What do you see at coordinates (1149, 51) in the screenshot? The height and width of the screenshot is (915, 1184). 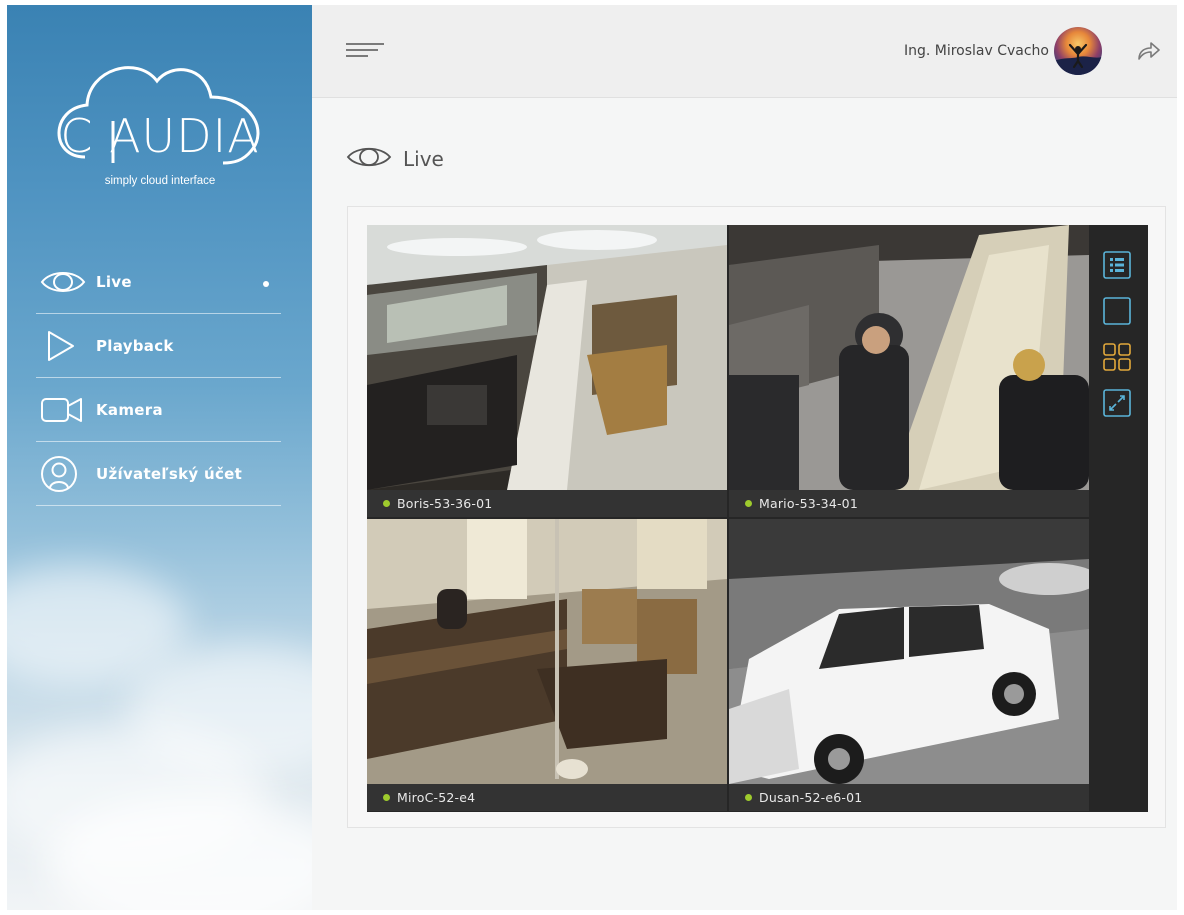 I see `logout-arrow-icon` at bounding box center [1149, 51].